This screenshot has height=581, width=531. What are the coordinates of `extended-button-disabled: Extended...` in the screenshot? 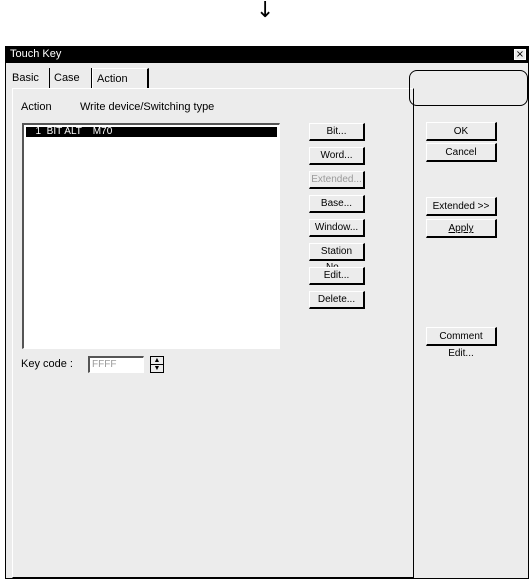 It's located at (337, 180).